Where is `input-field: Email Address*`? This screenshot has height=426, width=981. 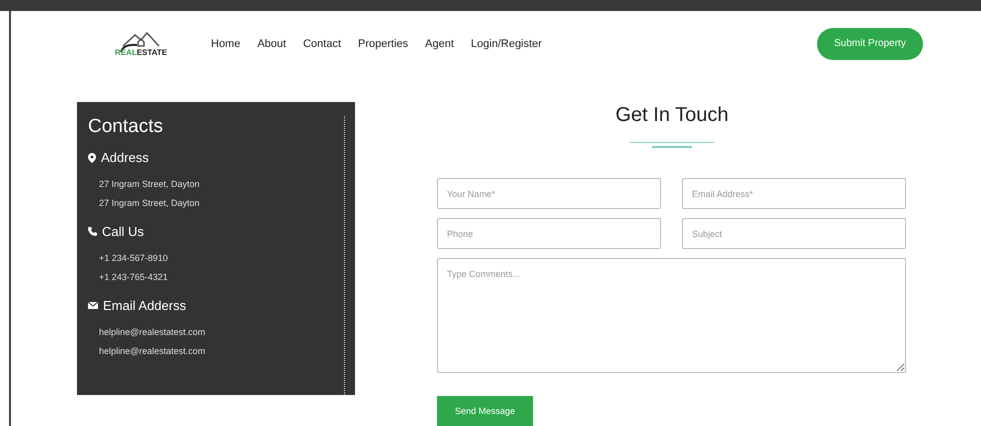 input-field: Email Address* is located at coordinates (794, 193).